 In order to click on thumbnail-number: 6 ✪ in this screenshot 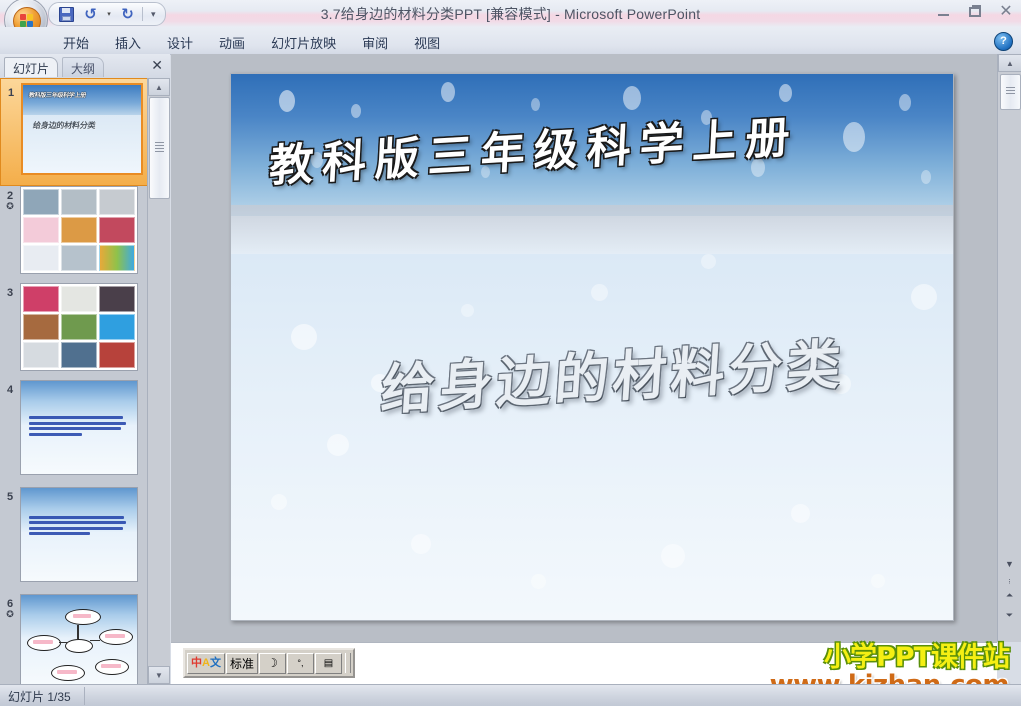, I will do `click(10, 606)`.